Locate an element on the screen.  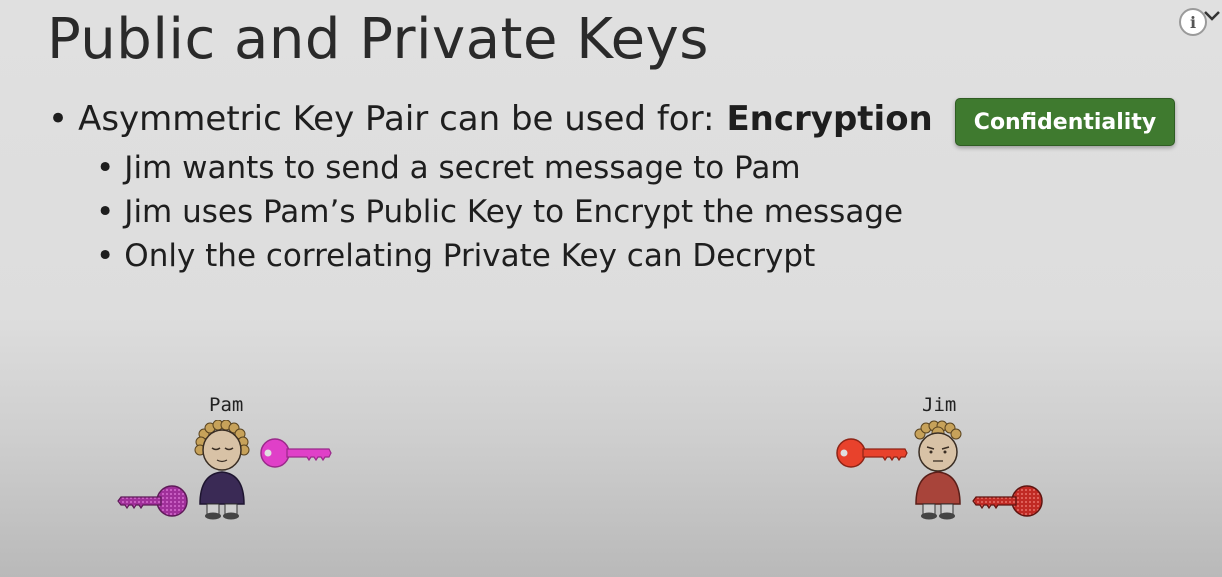
jim-public-key-icon is located at coordinates (872, 453).